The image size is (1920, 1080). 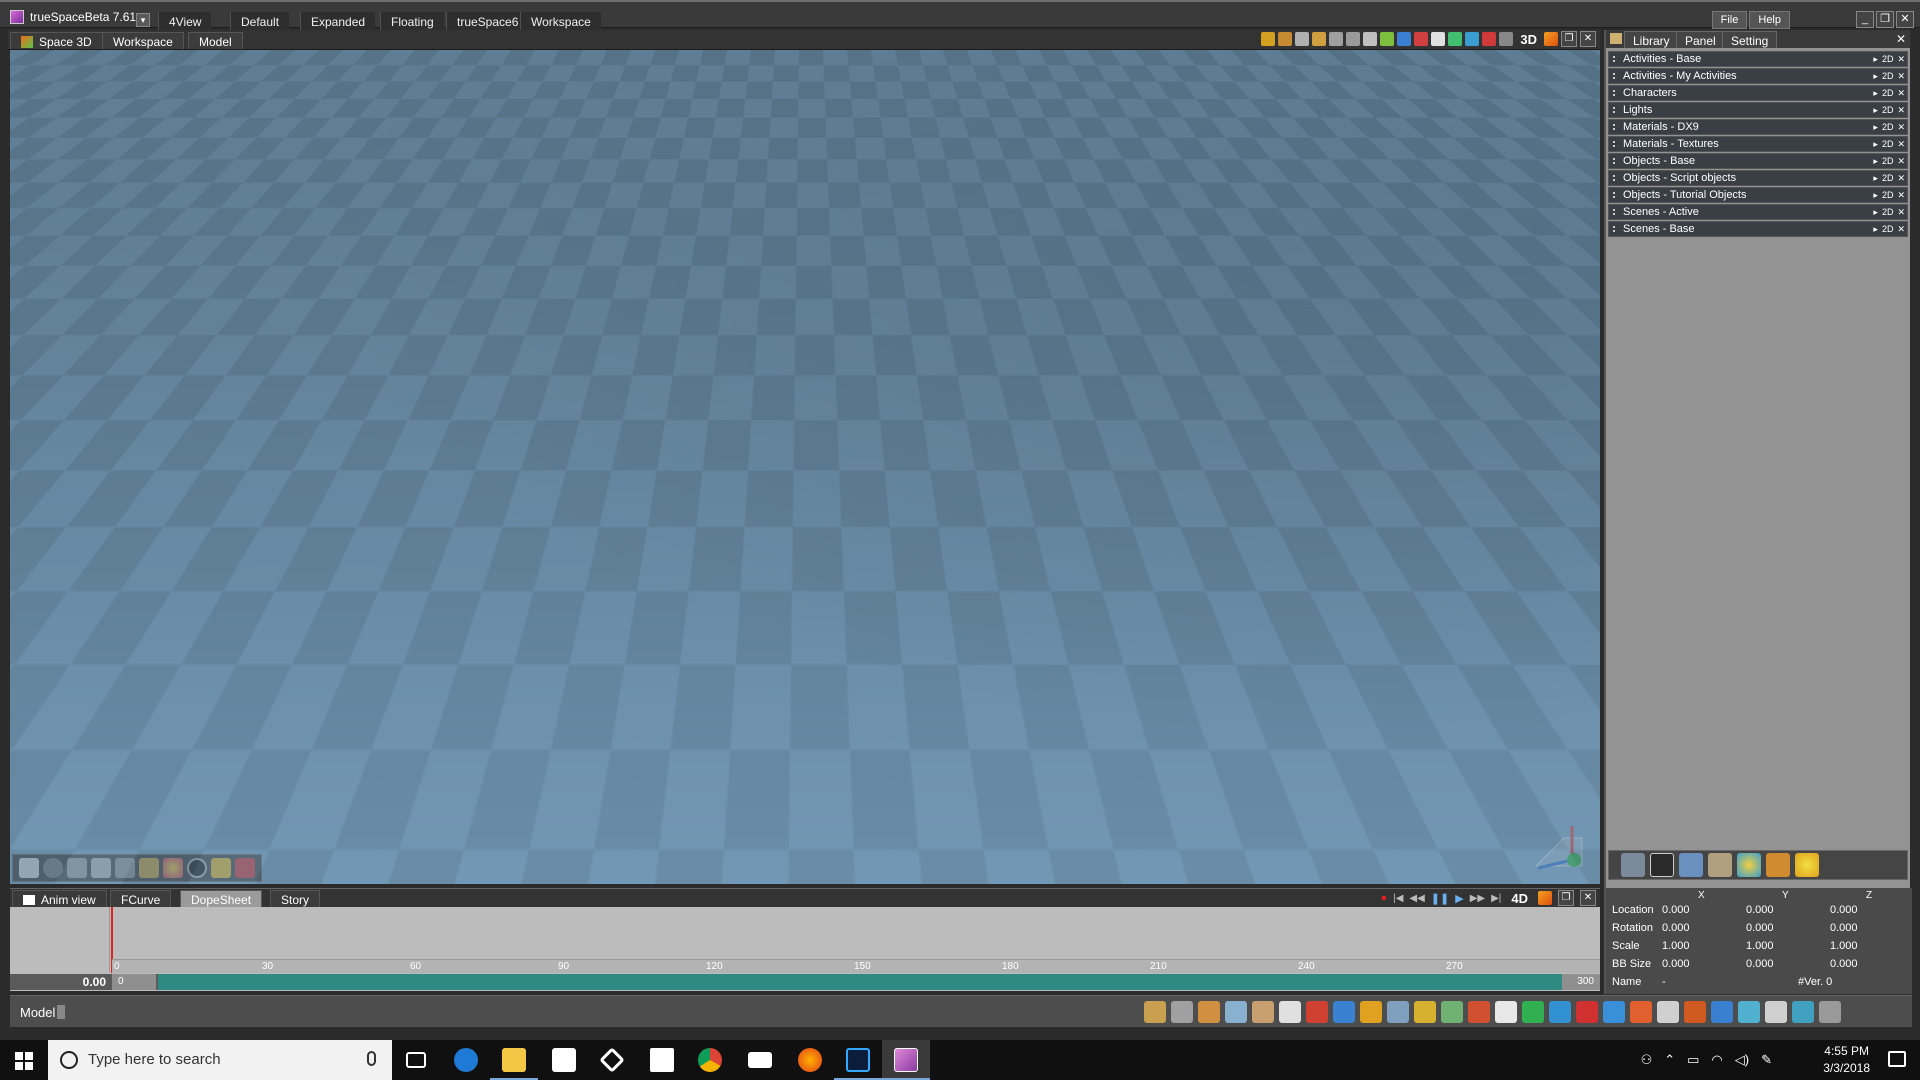 What do you see at coordinates (24, 1060) in the screenshot?
I see `start-button` at bounding box center [24, 1060].